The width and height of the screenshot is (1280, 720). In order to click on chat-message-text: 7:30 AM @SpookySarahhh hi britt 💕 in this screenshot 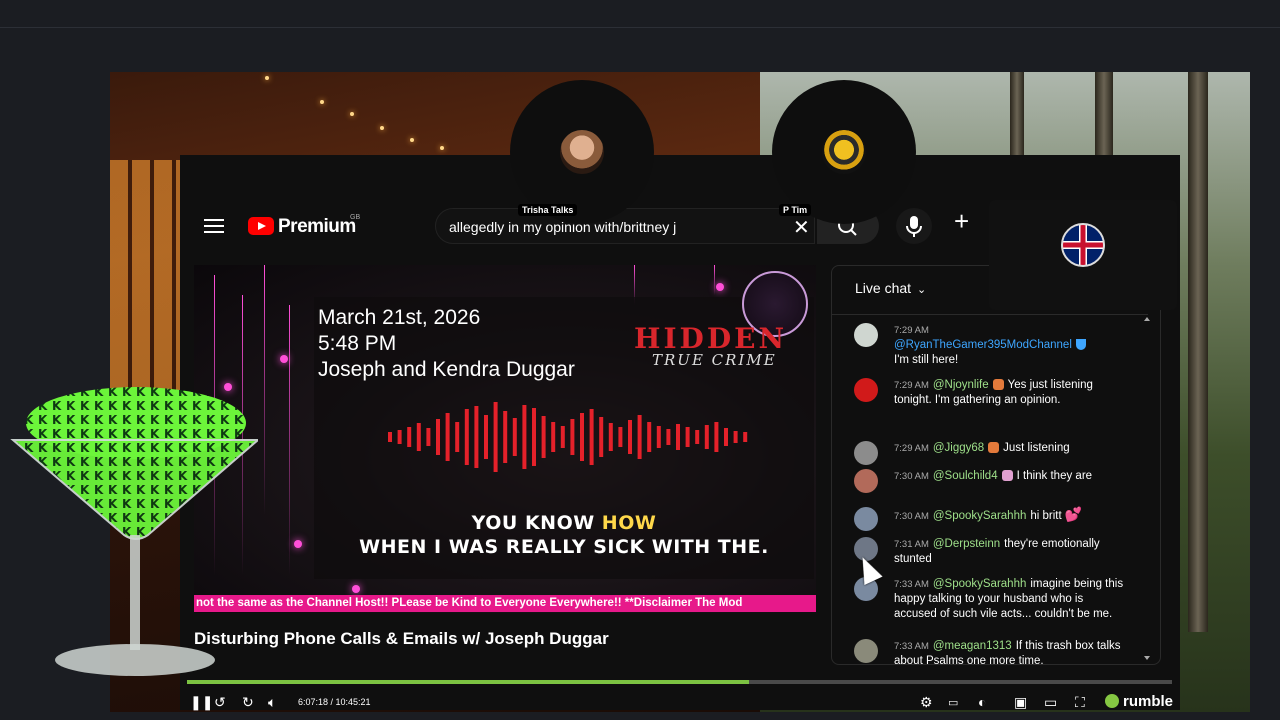, I will do `click(1009, 515)`.